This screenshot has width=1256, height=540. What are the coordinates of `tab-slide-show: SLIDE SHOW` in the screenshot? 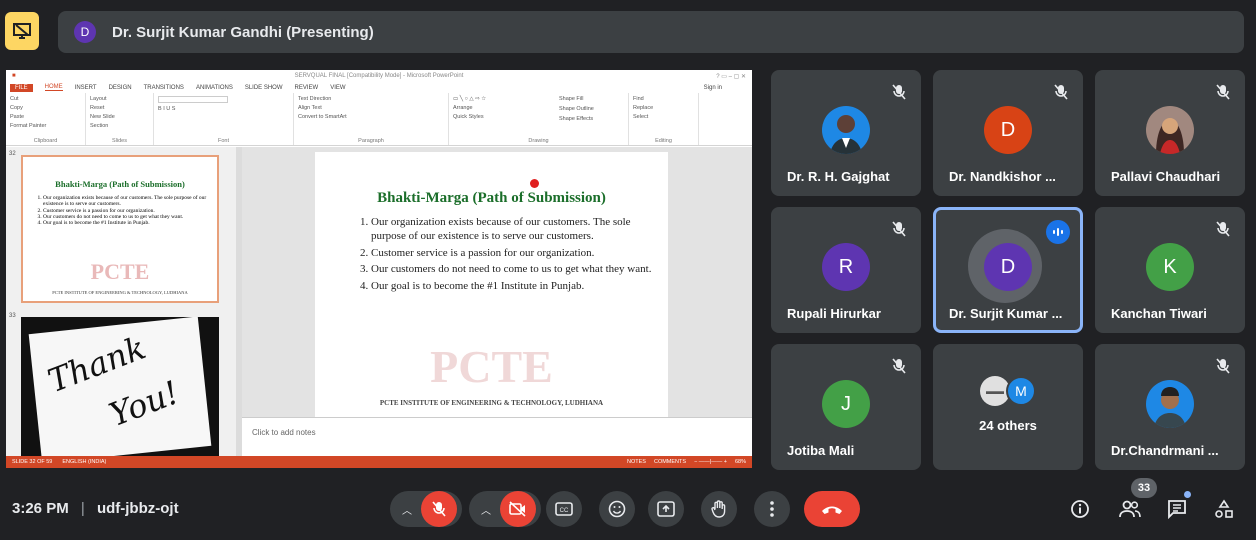 It's located at (264, 88).